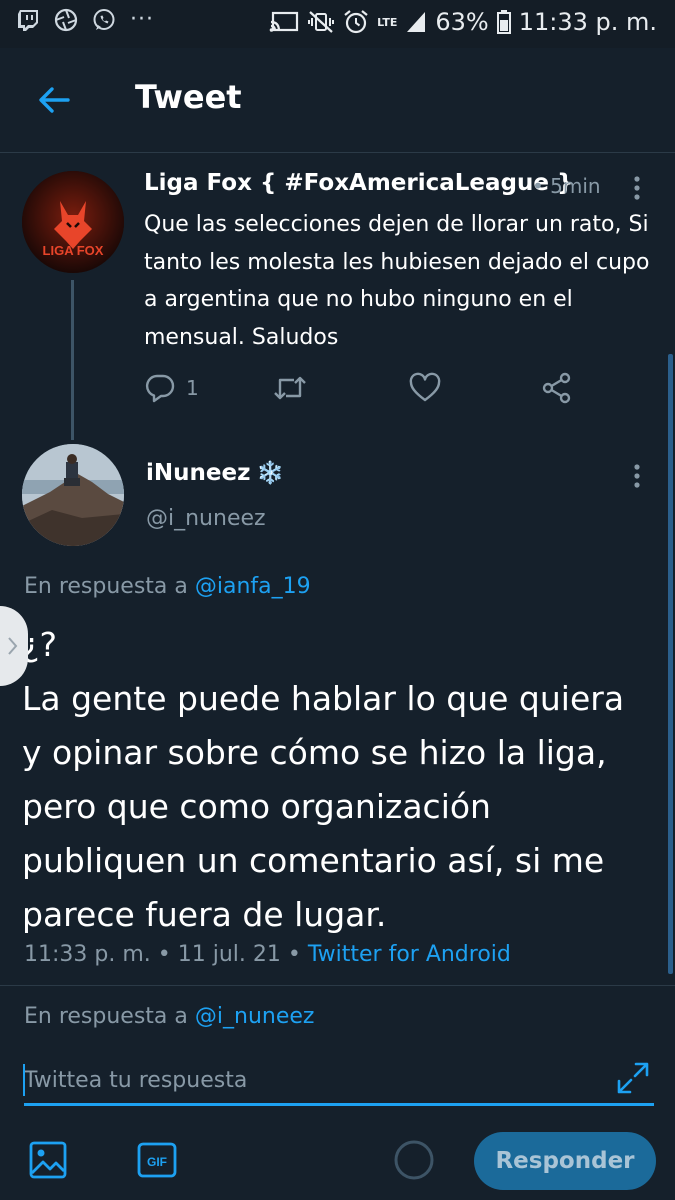 The image size is (675, 1200). Describe the element at coordinates (670, 664) in the screenshot. I see `scrollbar` at that location.